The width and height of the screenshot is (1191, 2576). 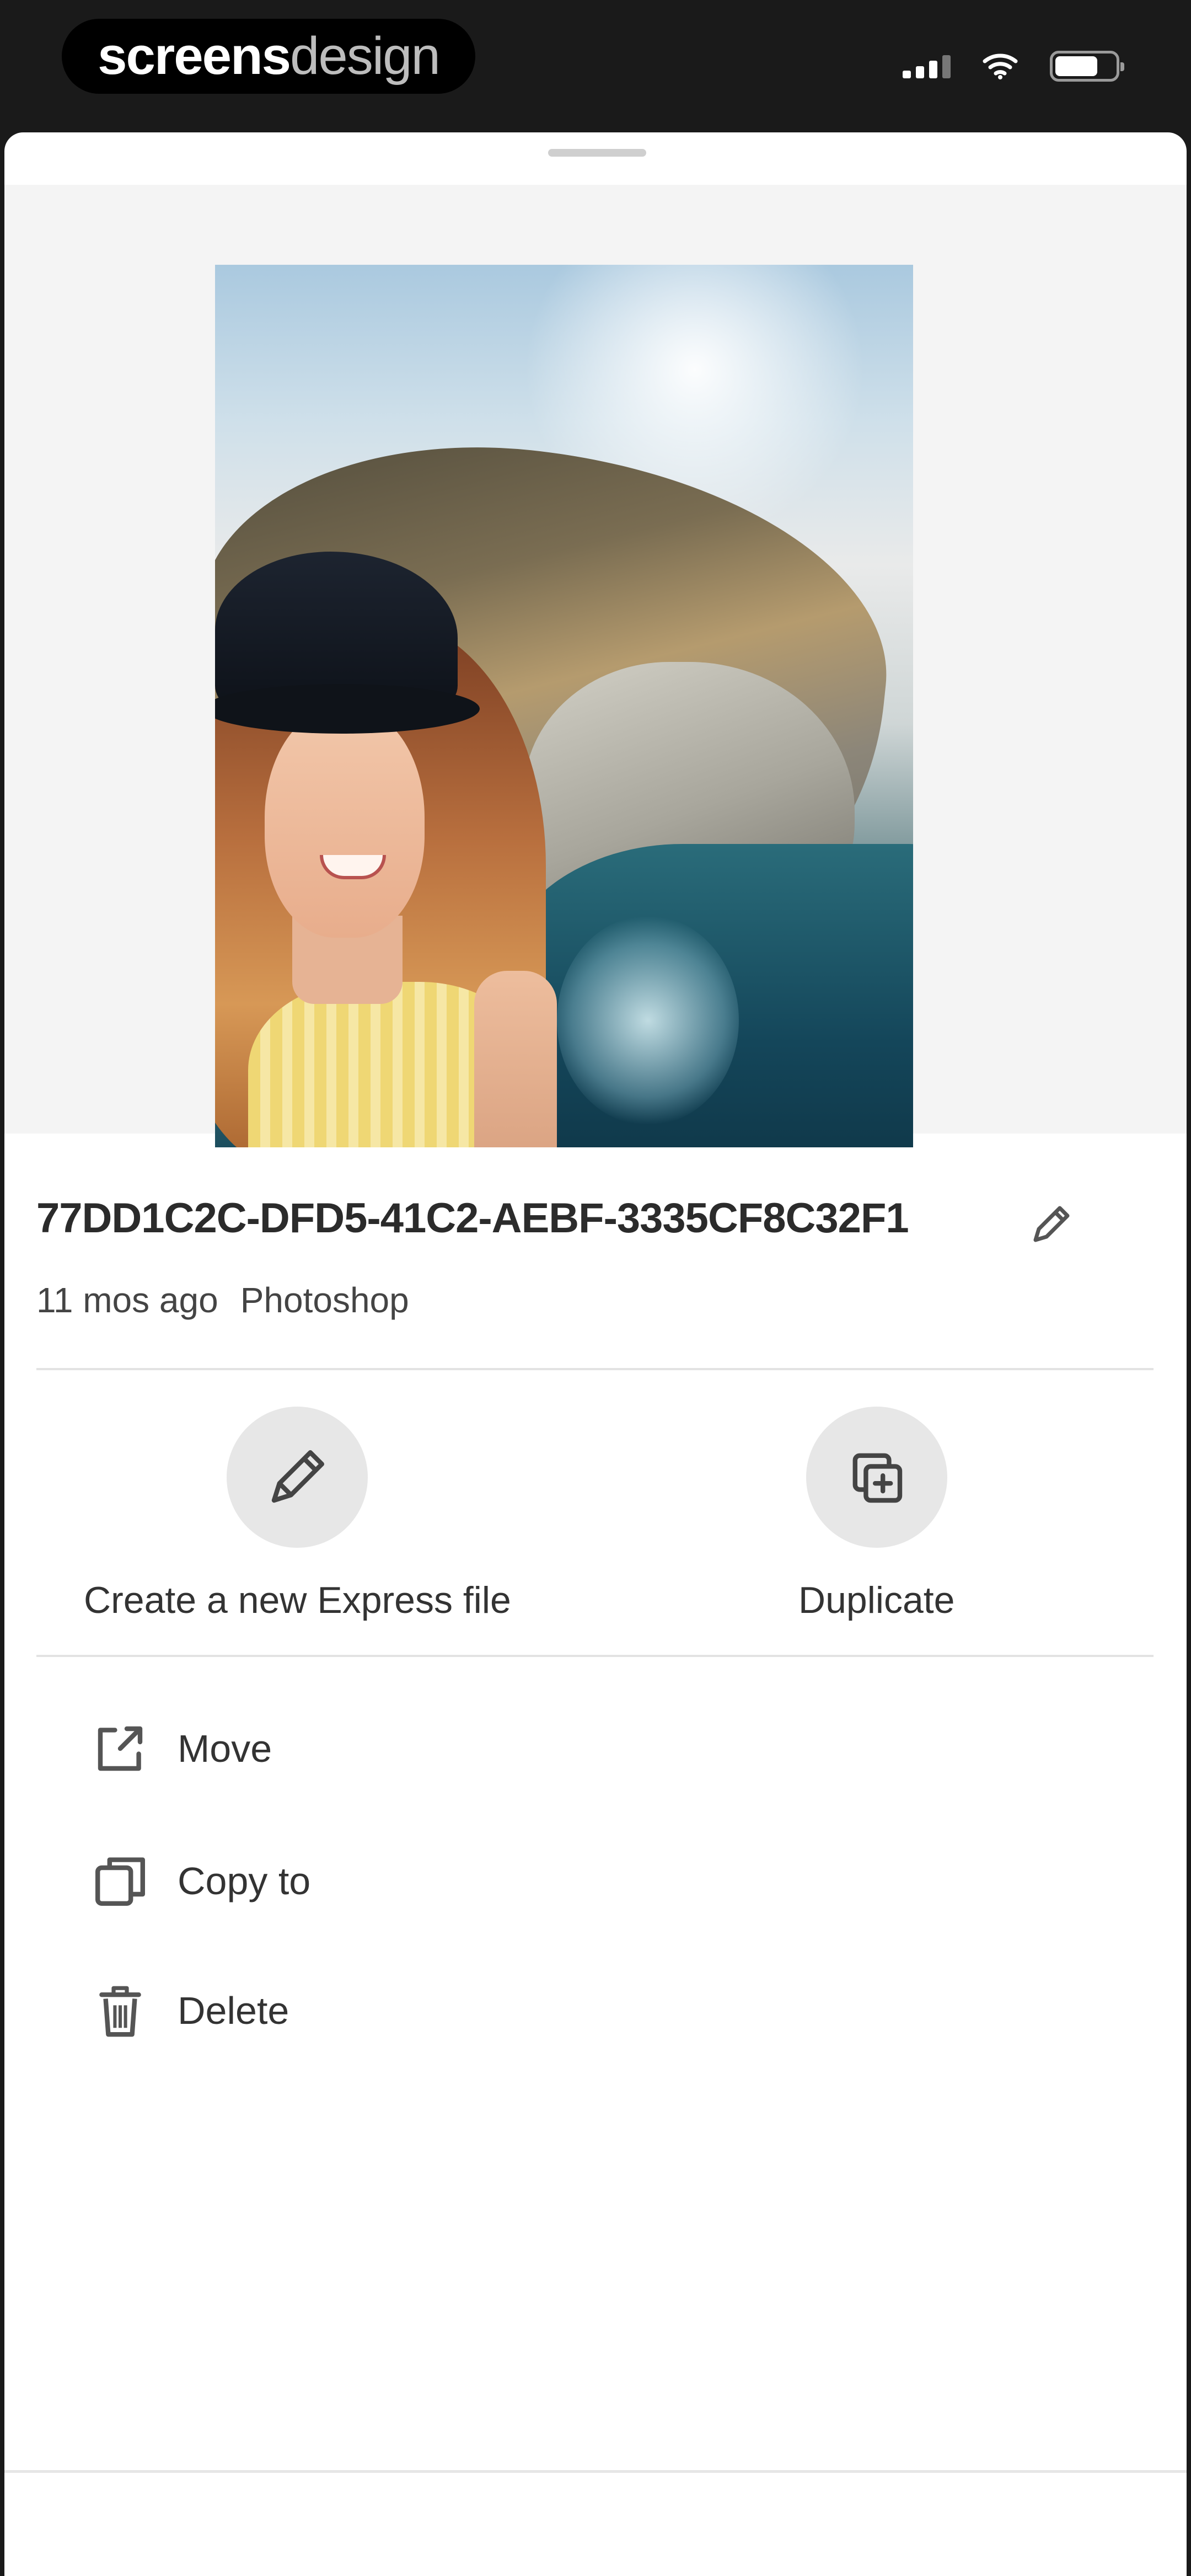 I want to click on file-meta: 11 mos ago Photoshop, so click(x=222, y=1300).